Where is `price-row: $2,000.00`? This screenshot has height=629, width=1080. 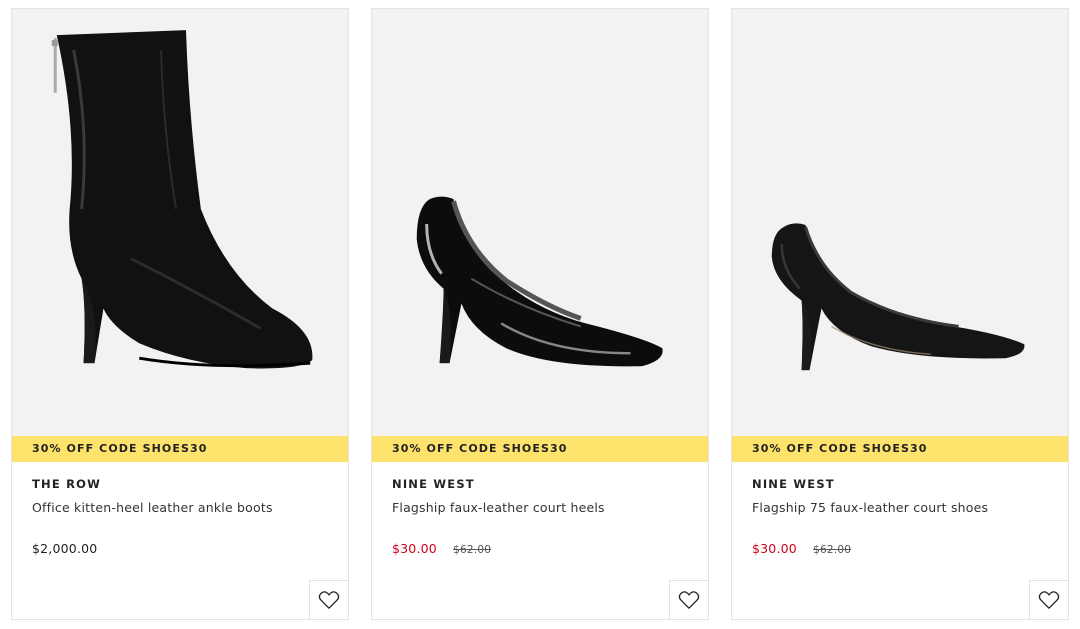
price-row: $2,000.00 is located at coordinates (64, 548).